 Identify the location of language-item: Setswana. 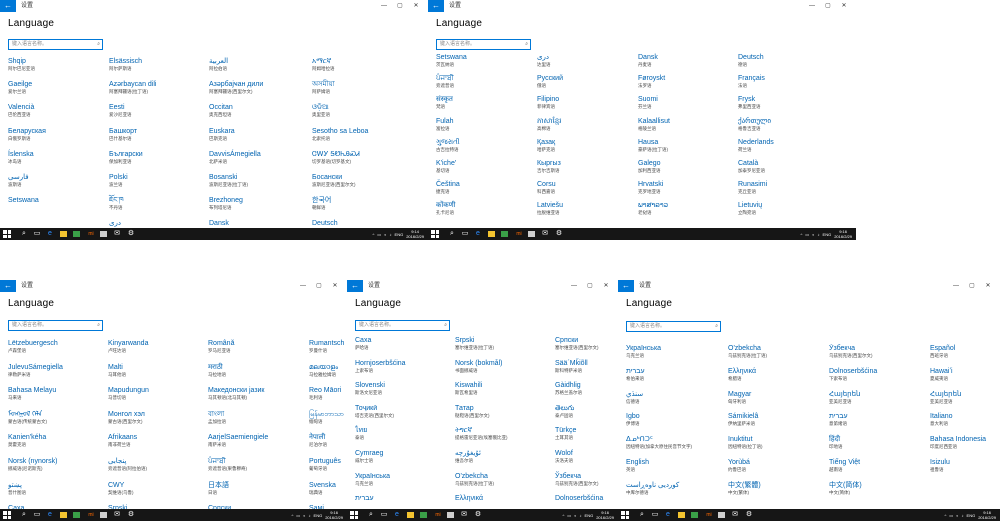
(23, 200).